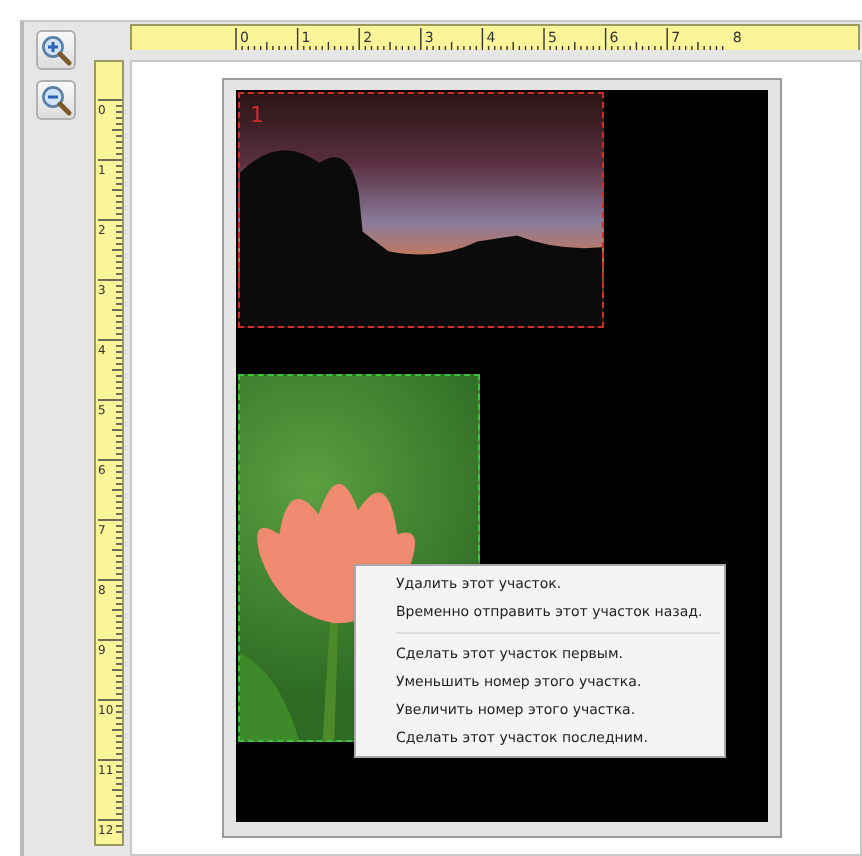 The width and height of the screenshot is (862, 856). Describe the element at coordinates (56, 50) in the screenshot. I see `zoom-in-button` at that location.